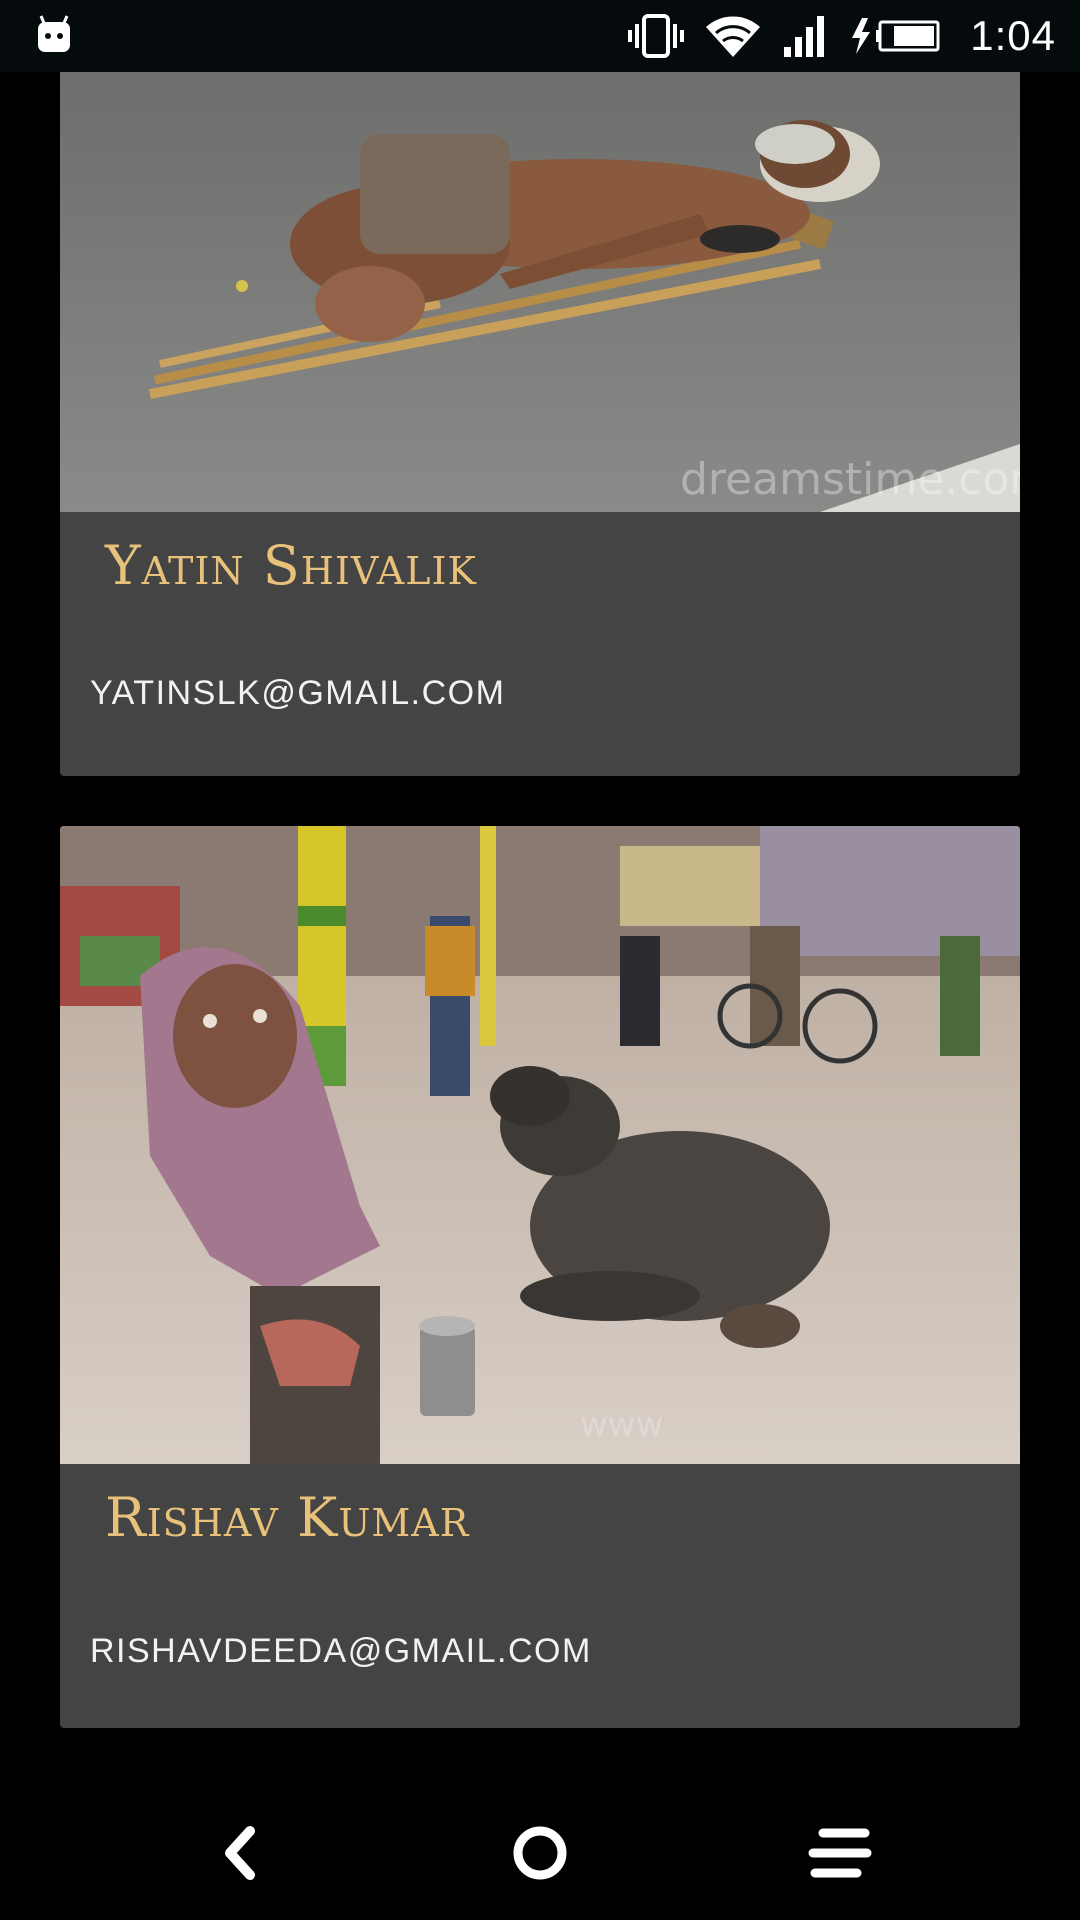 The height and width of the screenshot is (1920, 1080). I want to click on recents-button, so click(840, 1853).